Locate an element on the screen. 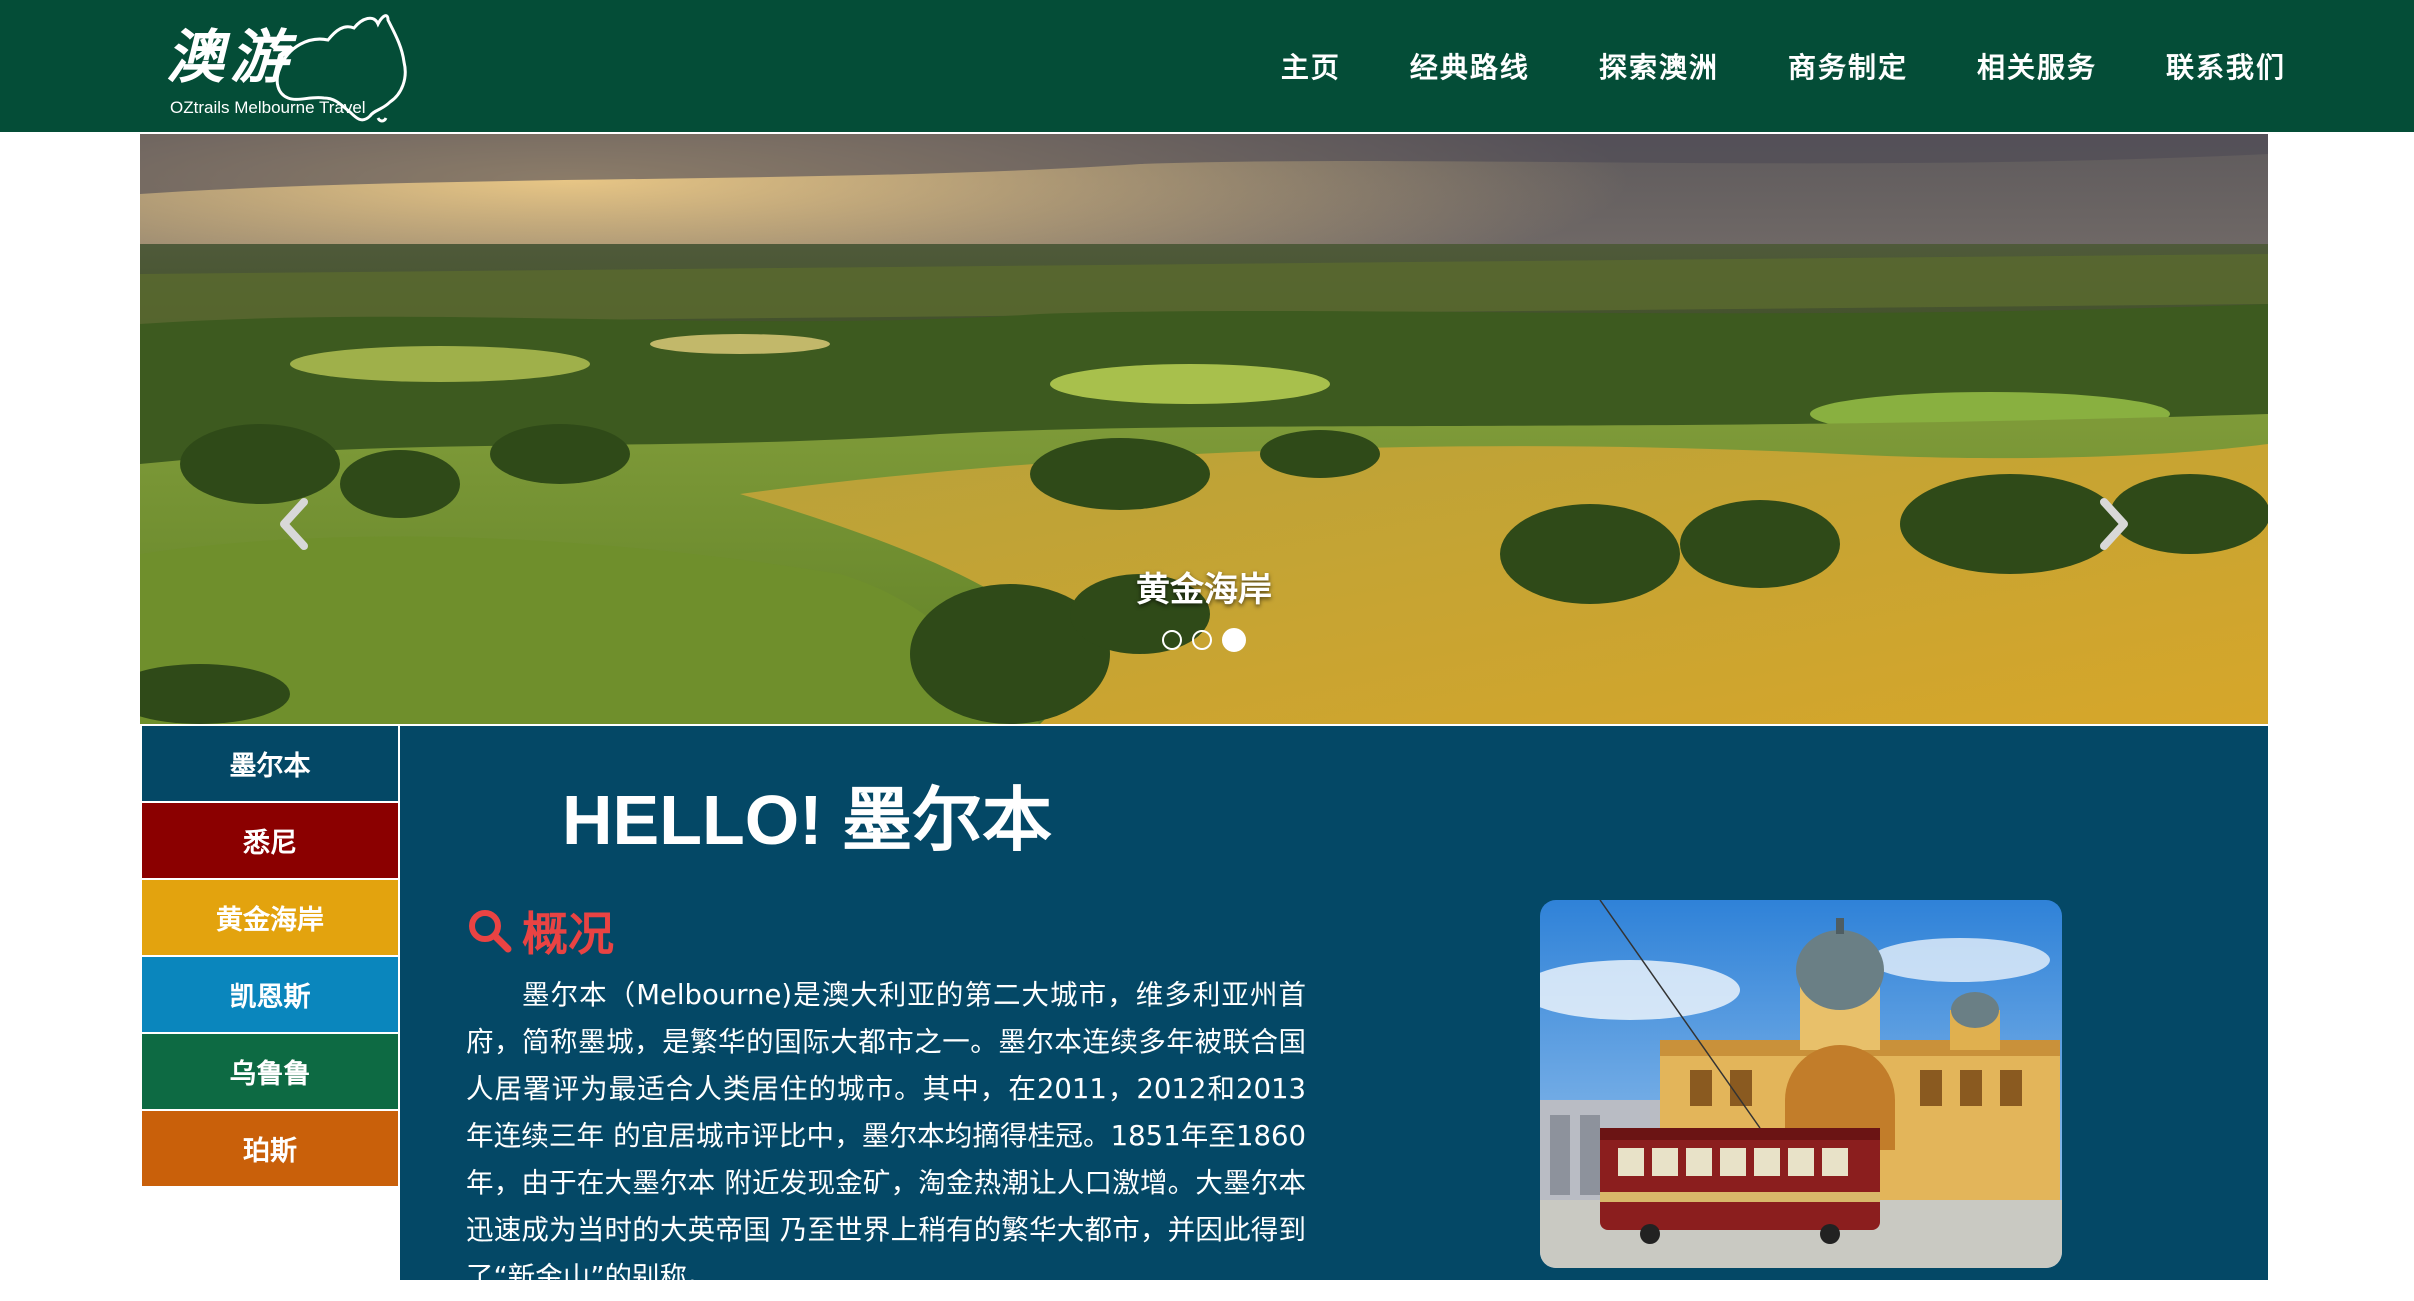 The width and height of the screenshot is (2414, 1301). city-sidebar: 墨尔本 悉尼 黄金海岸 凯恩斯 乌鲁鲁 珀斯 is located at coordinates (270, 957).